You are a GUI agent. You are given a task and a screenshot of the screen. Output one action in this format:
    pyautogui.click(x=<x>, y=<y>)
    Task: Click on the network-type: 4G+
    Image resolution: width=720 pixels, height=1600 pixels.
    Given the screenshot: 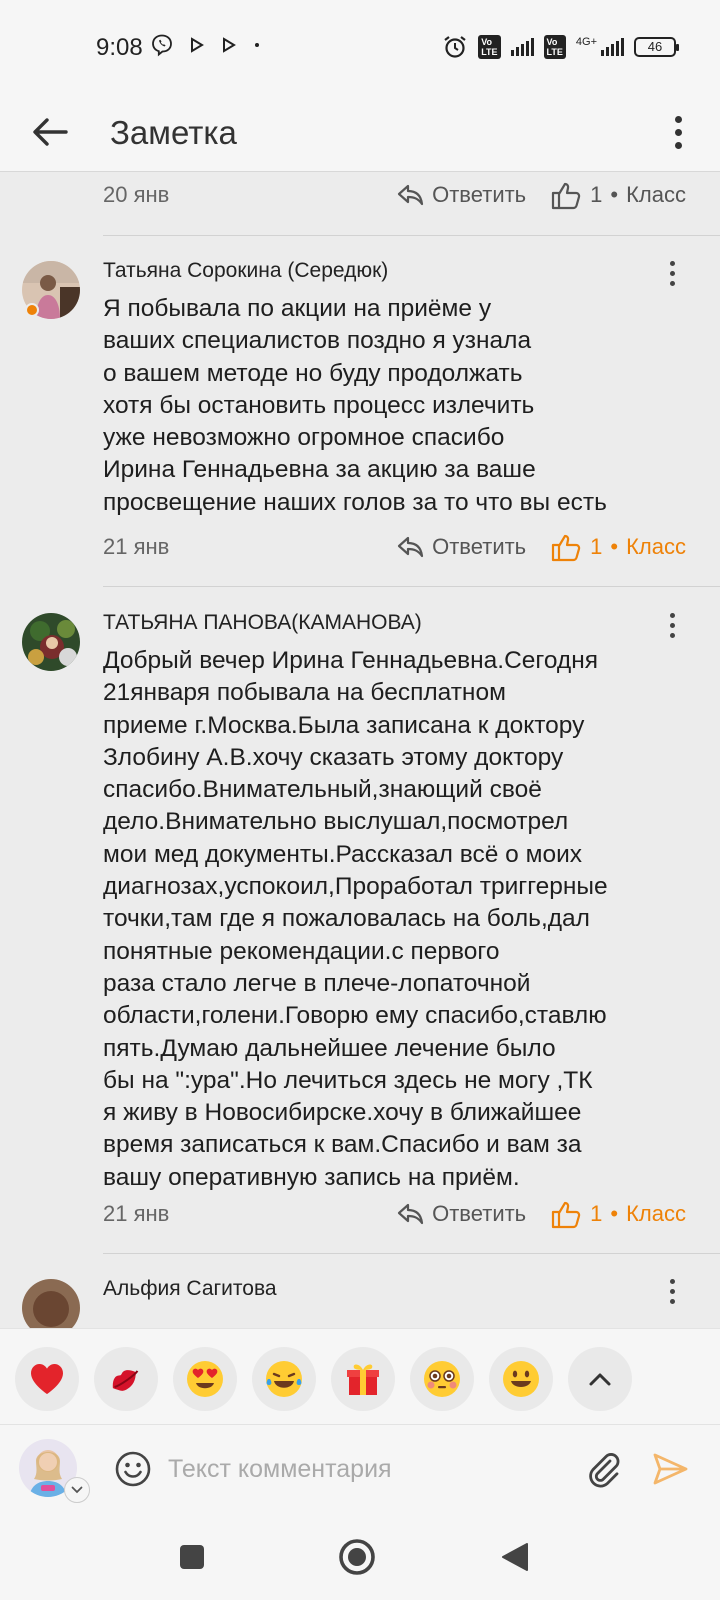 What is the action you would take?
    pyautogui.click(x=586, y=42)
    